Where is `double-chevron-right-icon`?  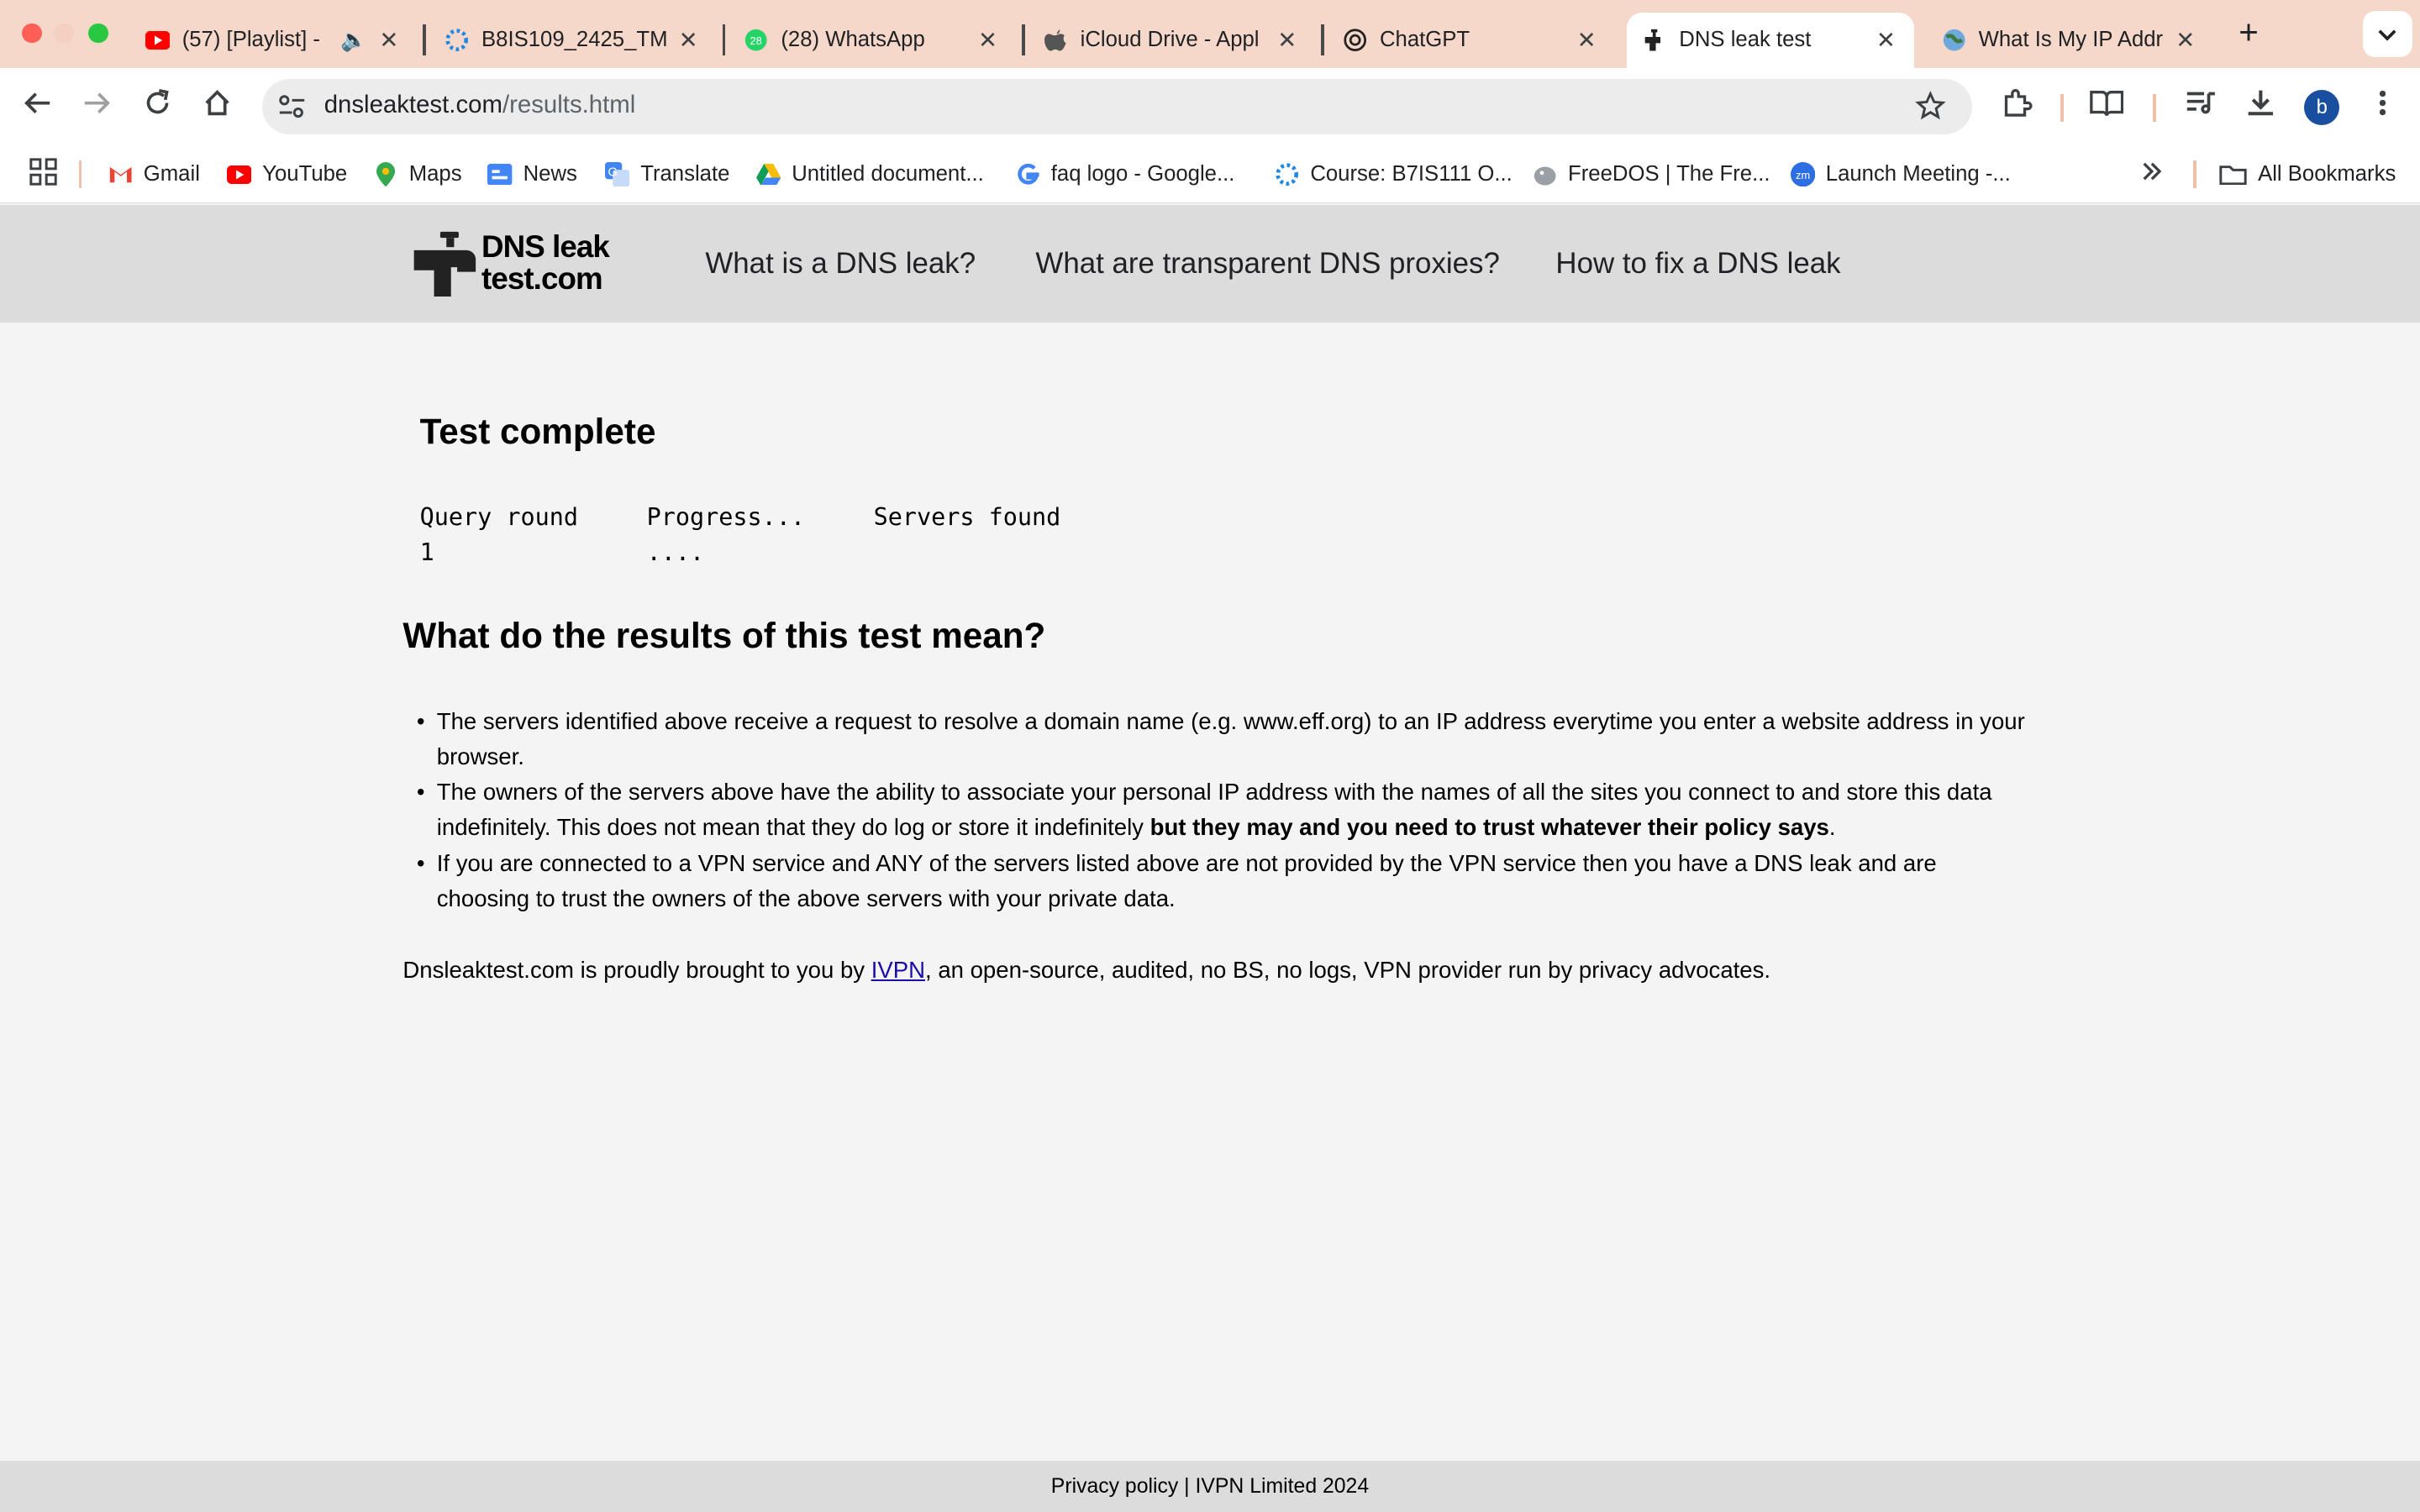
double-chevron-right-icon is located at coordinates (2152, 174).